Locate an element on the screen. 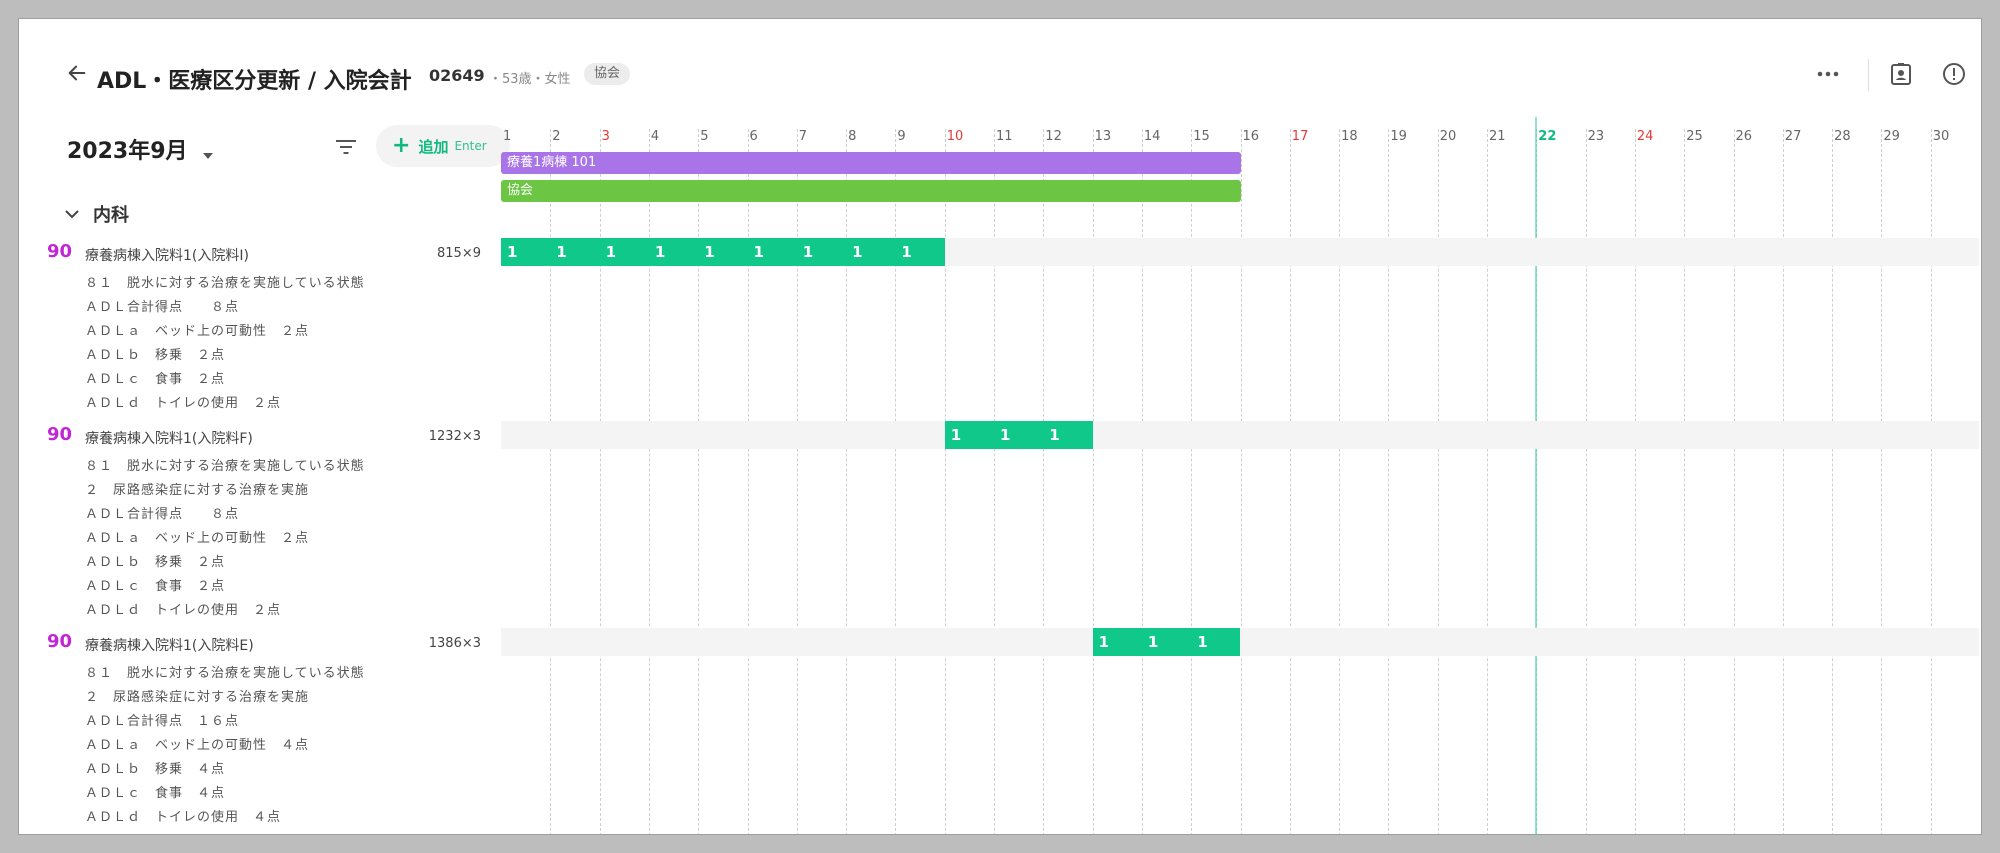  calendar-day: 6 is located at coordinates (754, 136).